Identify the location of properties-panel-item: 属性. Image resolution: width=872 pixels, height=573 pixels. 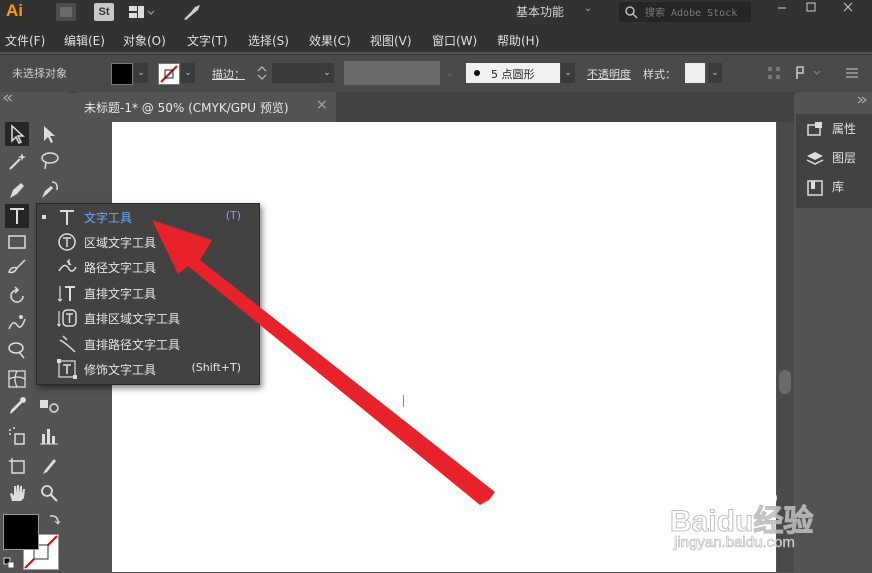
(831, 129).